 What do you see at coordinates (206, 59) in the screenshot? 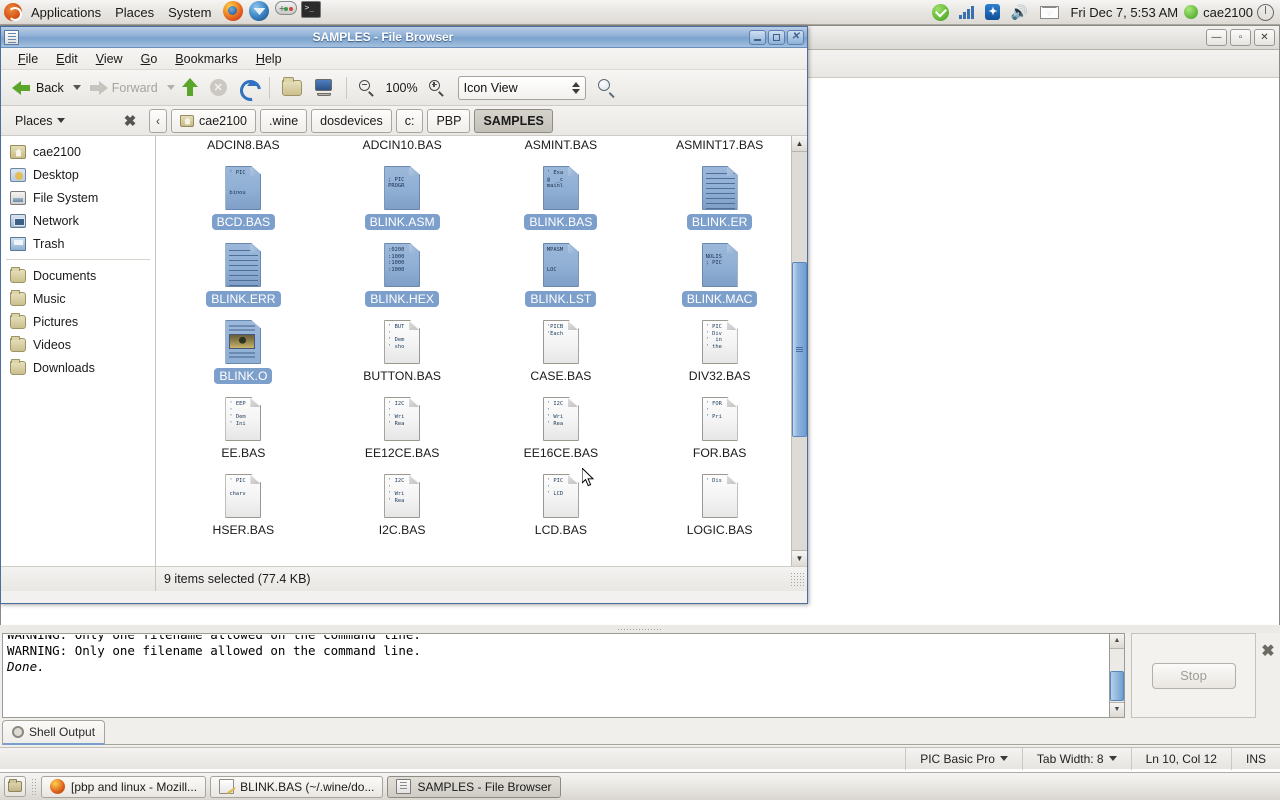
I see `menu-bookmarks: Bookmarks` at bounding box center [206, 59].